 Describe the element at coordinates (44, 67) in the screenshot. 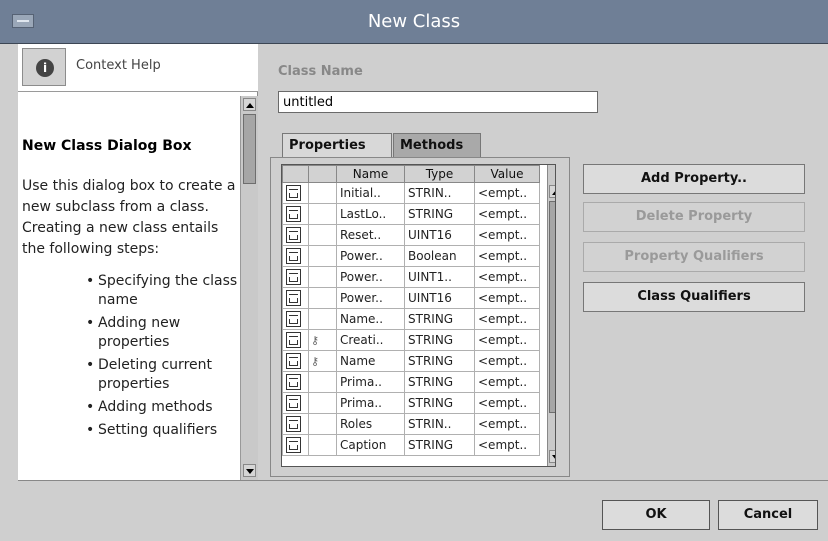

I see `context-help-toggle: i` at that location.